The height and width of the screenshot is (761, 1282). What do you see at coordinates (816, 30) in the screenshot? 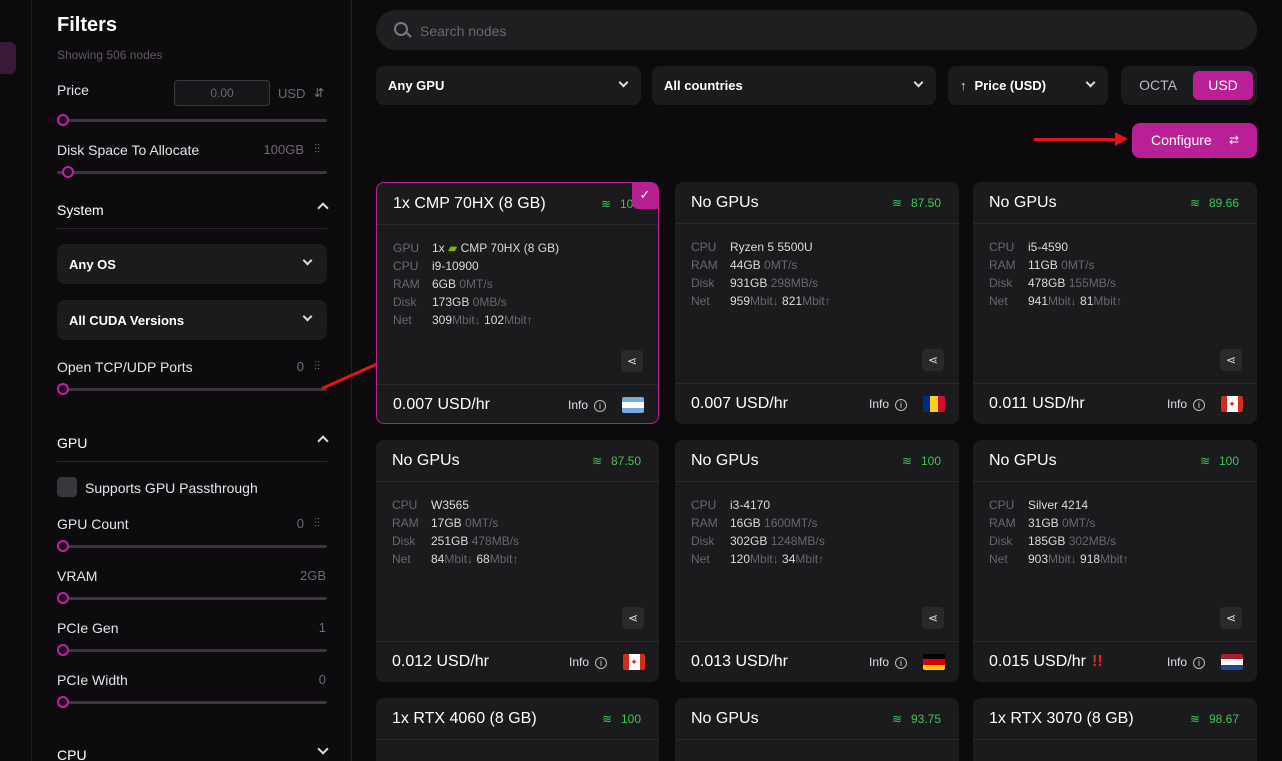
I see `search-input: Search nodes` at bounding box center [816, 30].